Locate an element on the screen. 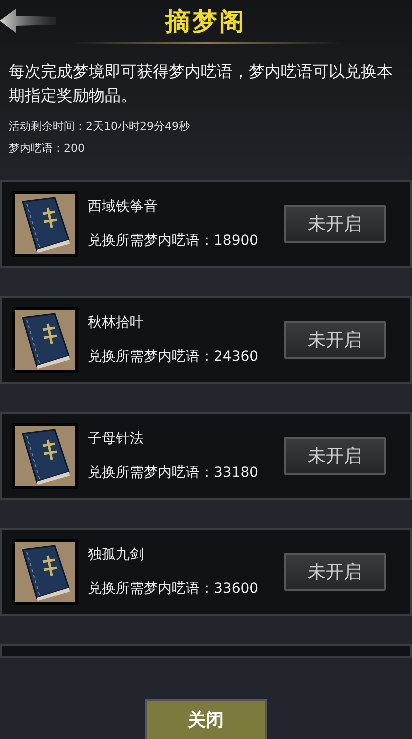 The height and width of the screenshot is (739, 412). cost-text: 兑换所需梦内呓语：18900 is located at coordinates (174, 241).